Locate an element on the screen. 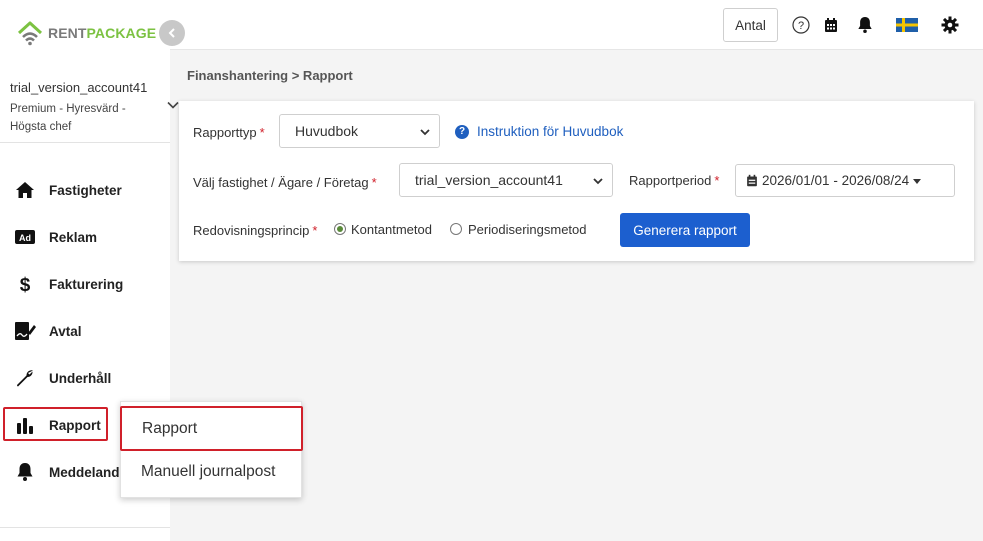  period-label: Rapportperiod * is located at coordinates (674, 180).